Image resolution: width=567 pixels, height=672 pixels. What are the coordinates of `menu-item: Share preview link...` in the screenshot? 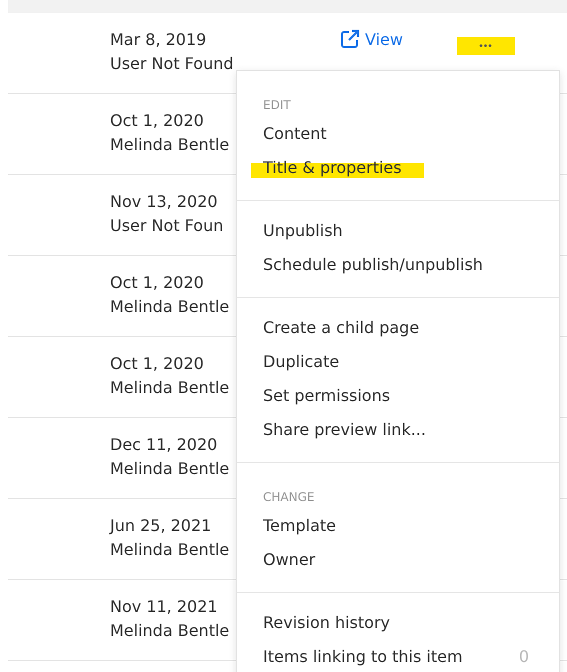 It's located at (398, 430).